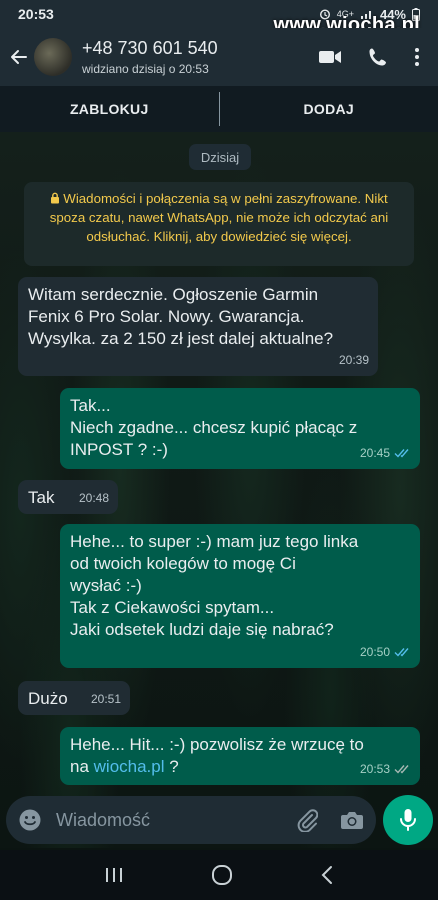 This screenshot has width=438, height=900. Describe the element at coordinates (36, 14) in the screenshot. I see `status-time: 20:53` at that location.